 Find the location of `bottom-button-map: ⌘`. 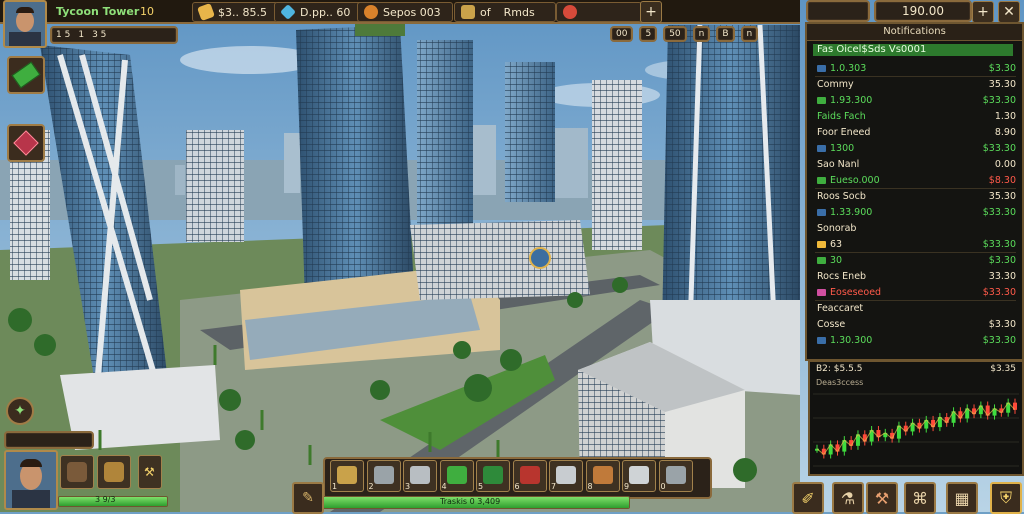

bottom-button-map: ⌘ is located at coordinates (920, 498).